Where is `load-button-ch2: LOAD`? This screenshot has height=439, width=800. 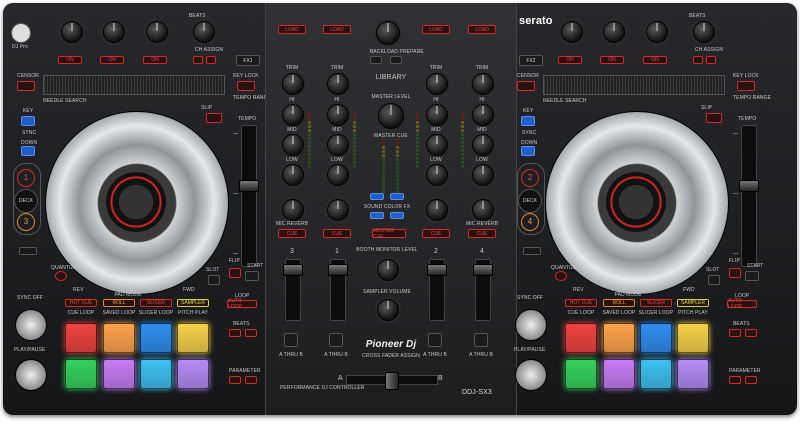 load-button-ch2: LOAD is located at coordinates (436, 29).